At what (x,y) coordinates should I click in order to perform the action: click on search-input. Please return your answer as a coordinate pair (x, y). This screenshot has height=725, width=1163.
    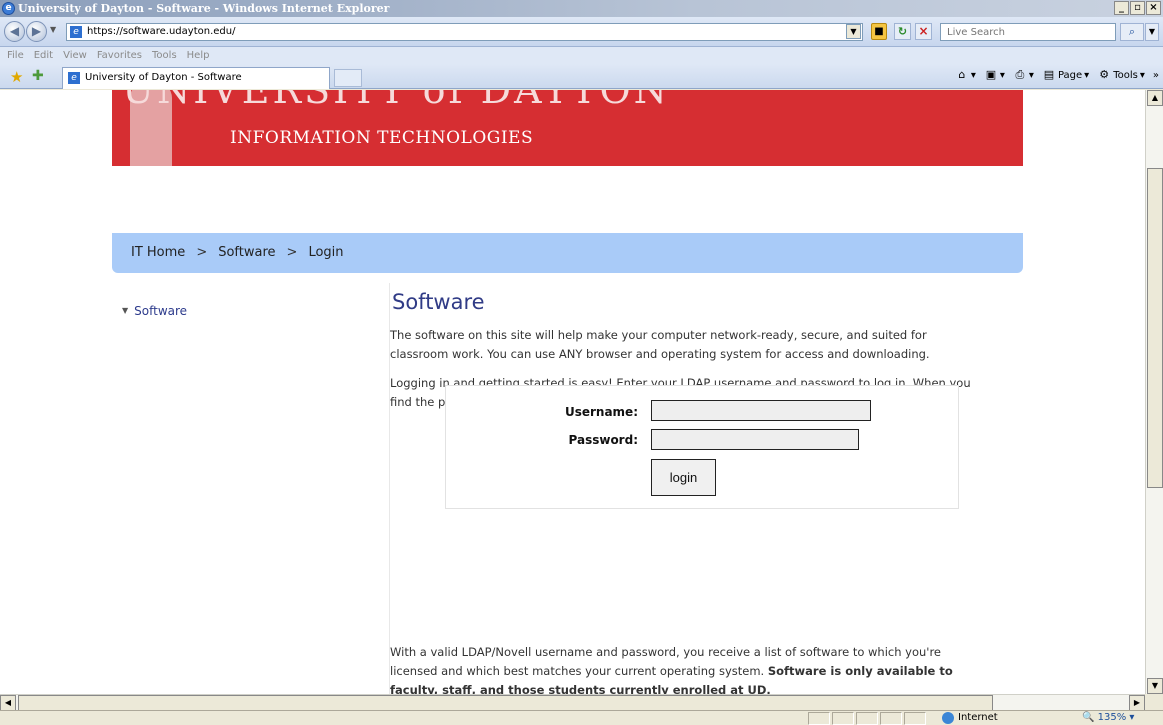
    Looking at the image, I should click on (1028, 32).